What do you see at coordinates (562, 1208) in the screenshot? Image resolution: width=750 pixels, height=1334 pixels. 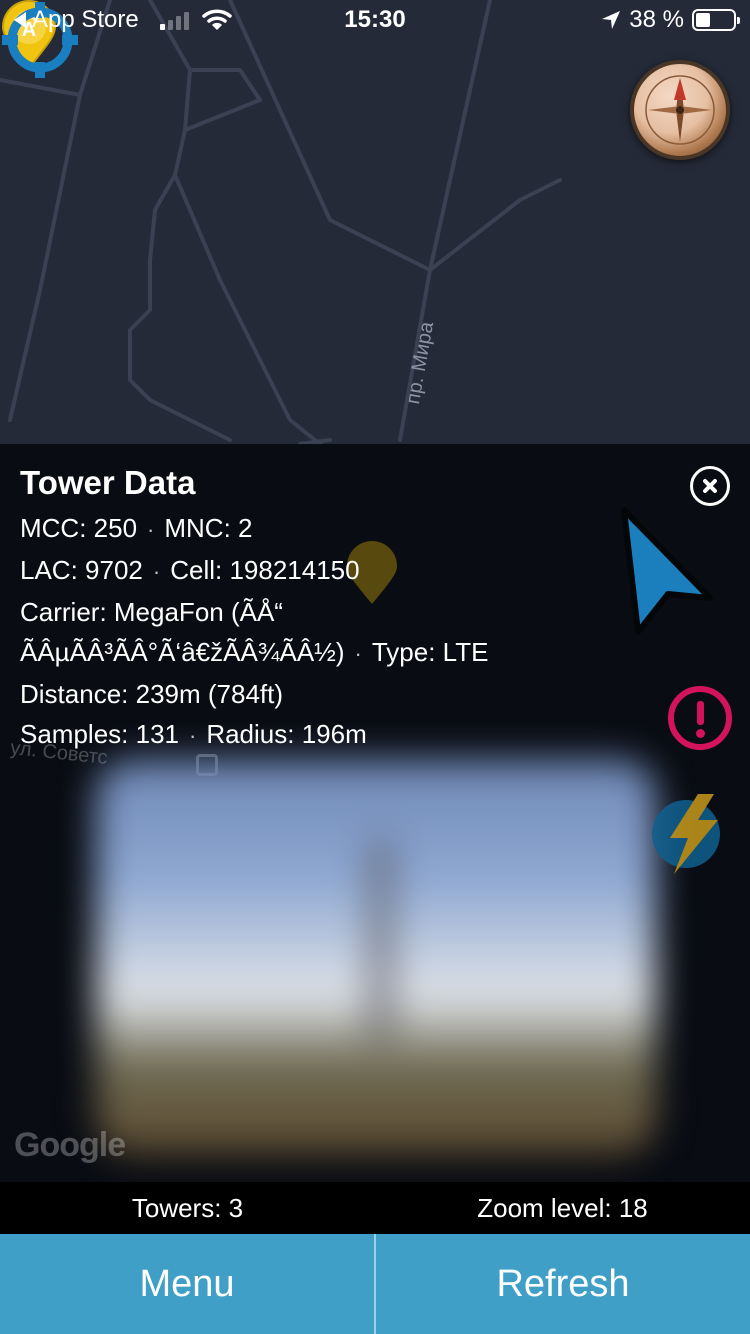 I see `zoom-level: Zoom level: 18` at bounding box center [562, 1208].